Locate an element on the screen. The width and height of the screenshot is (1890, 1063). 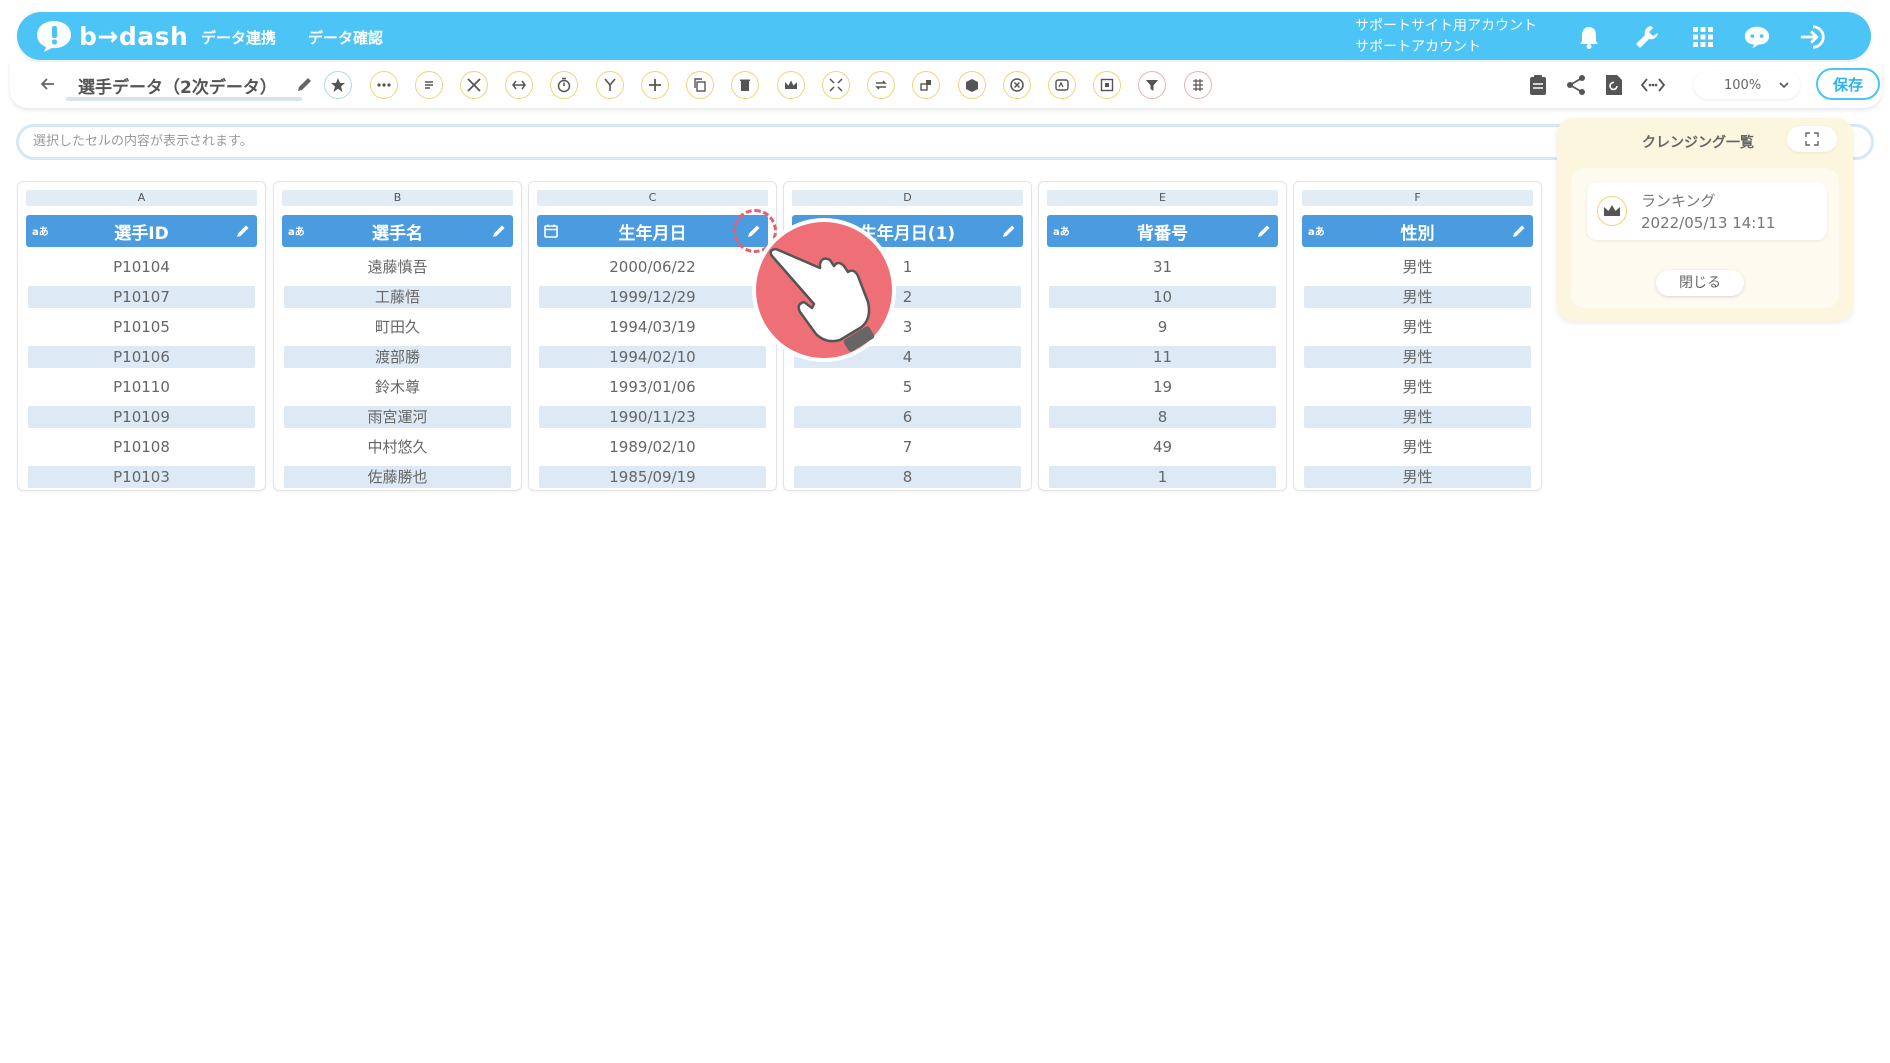
table-cell: 遠藤慎吾 is located at coordinates (397, 267).